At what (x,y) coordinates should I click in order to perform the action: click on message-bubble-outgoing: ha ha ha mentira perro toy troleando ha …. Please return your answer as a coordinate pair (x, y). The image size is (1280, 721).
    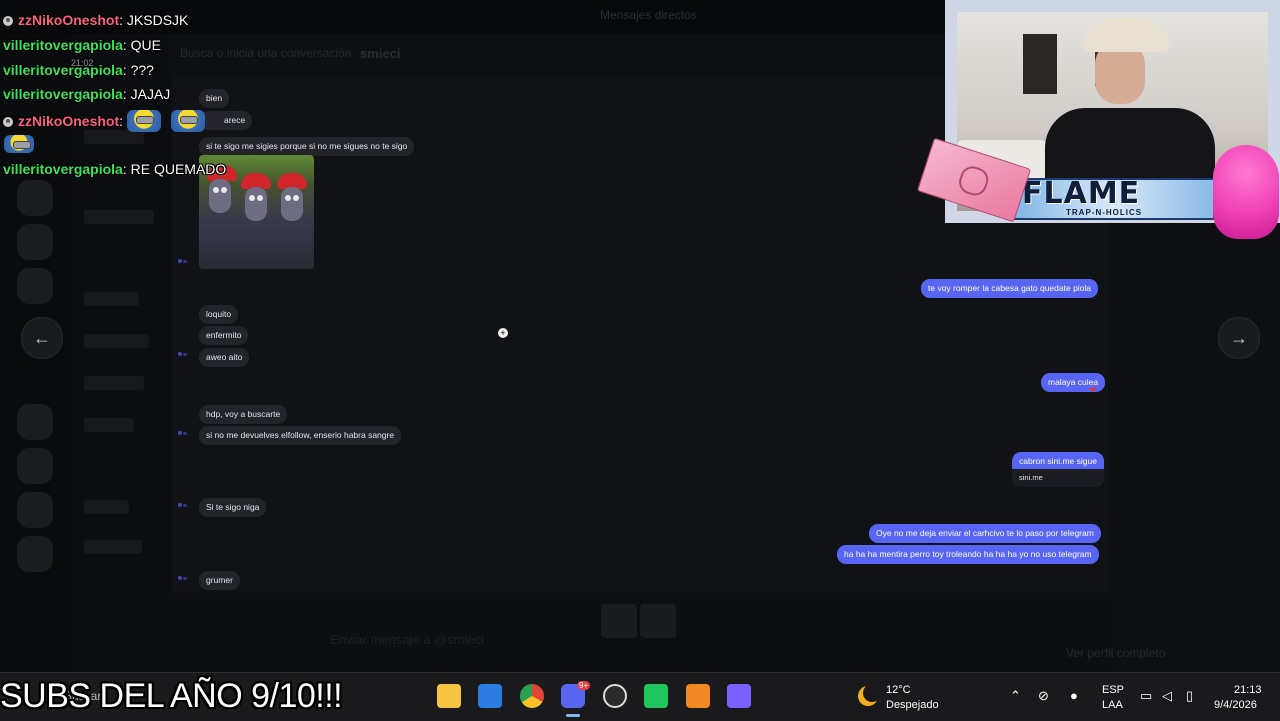
    Looking at the image, I should click on (968, 554).